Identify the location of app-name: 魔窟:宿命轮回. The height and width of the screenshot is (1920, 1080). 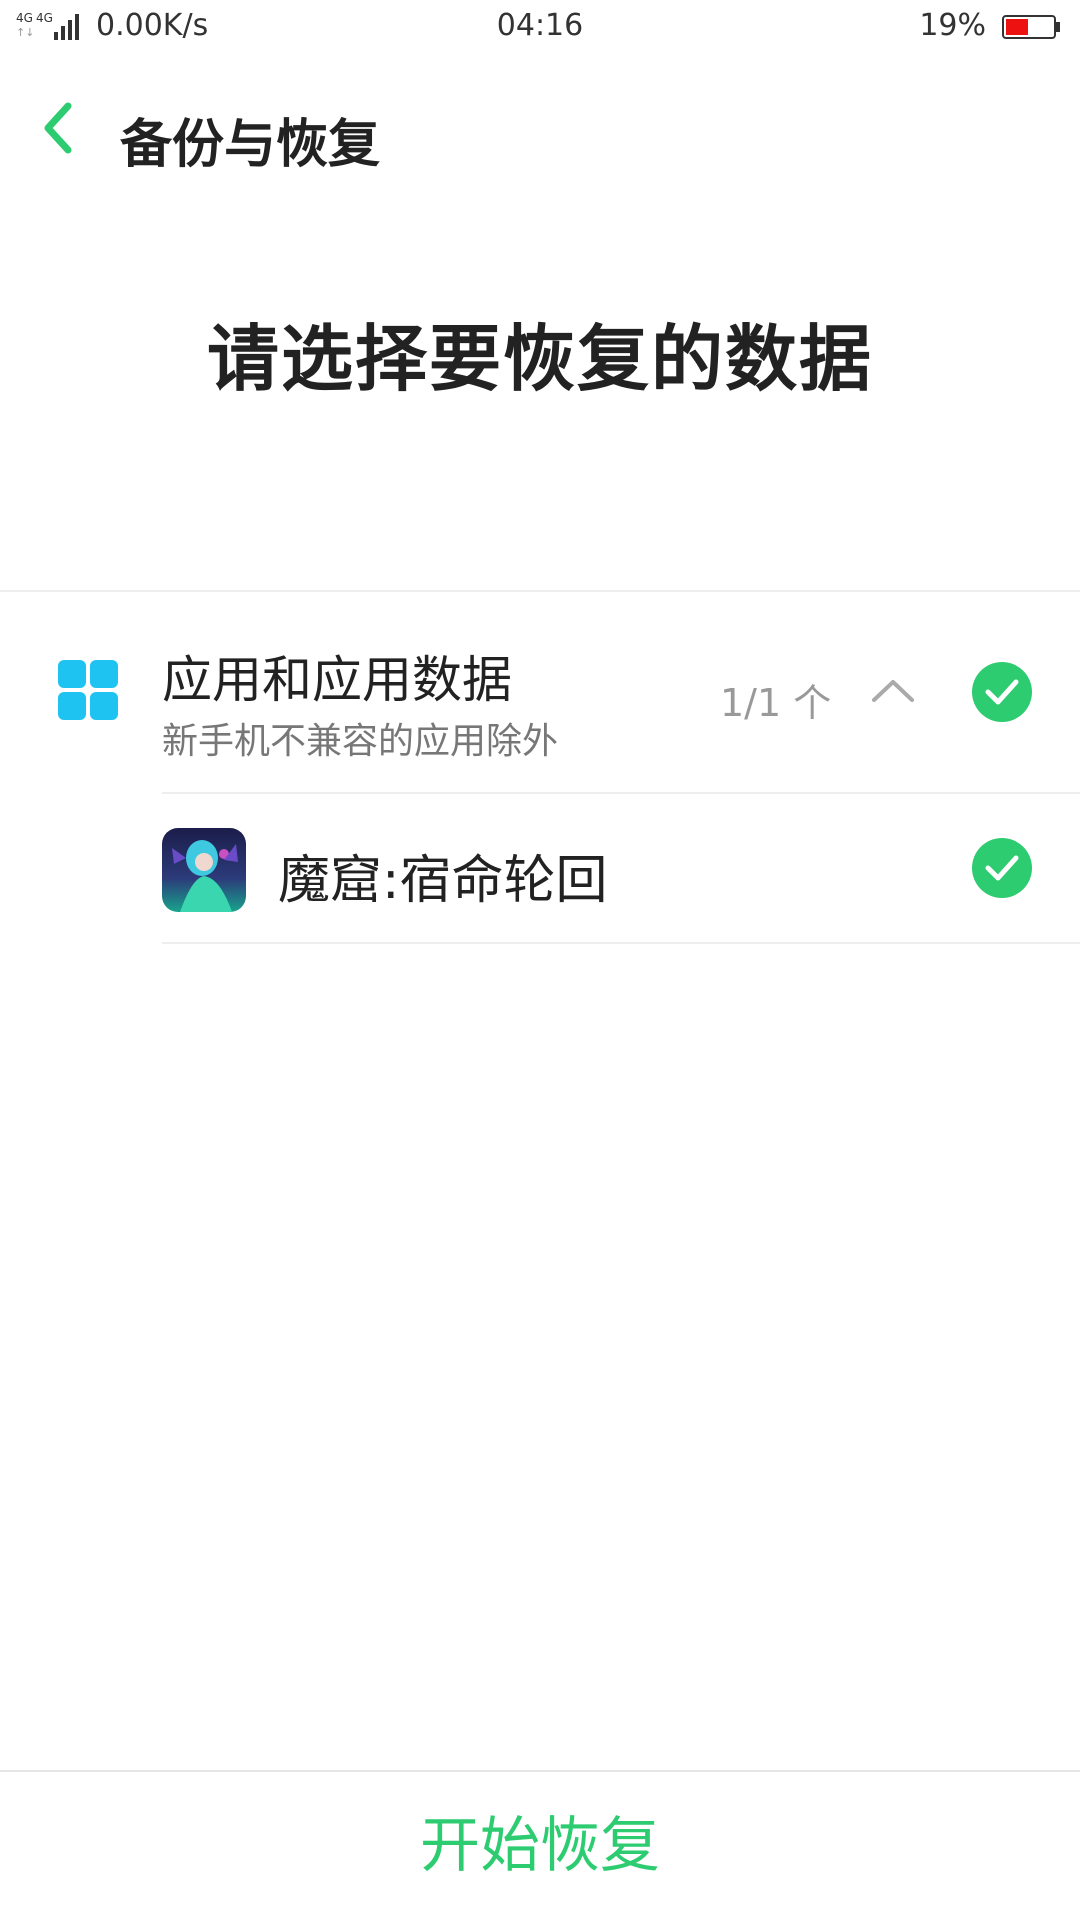
(443, 881).